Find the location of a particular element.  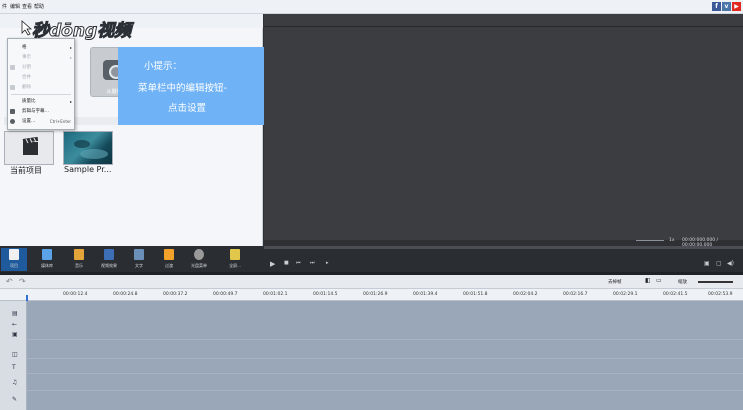

menu-item-delete: 删除 is located at coordinates (41, 87).